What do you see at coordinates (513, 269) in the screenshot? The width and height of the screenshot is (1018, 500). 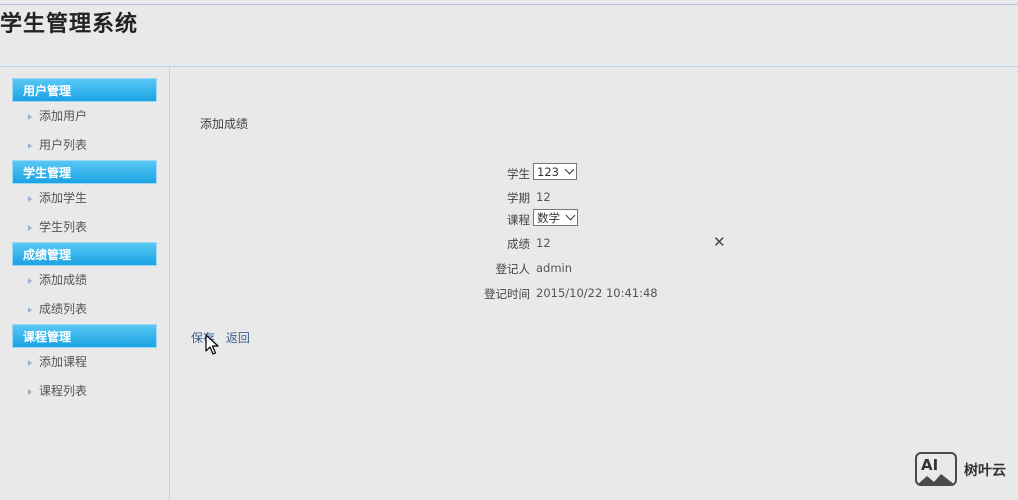 I see `recorder-label: 登记人` at bounding box center [513, 269].